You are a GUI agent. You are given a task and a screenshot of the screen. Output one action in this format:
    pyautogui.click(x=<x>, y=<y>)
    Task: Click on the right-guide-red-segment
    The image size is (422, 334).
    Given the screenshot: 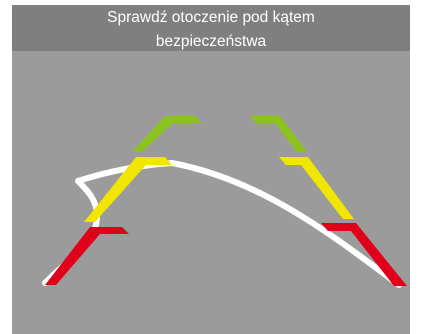 What is the action you would take?
    pyautogui.click(x=364, y=254)
    